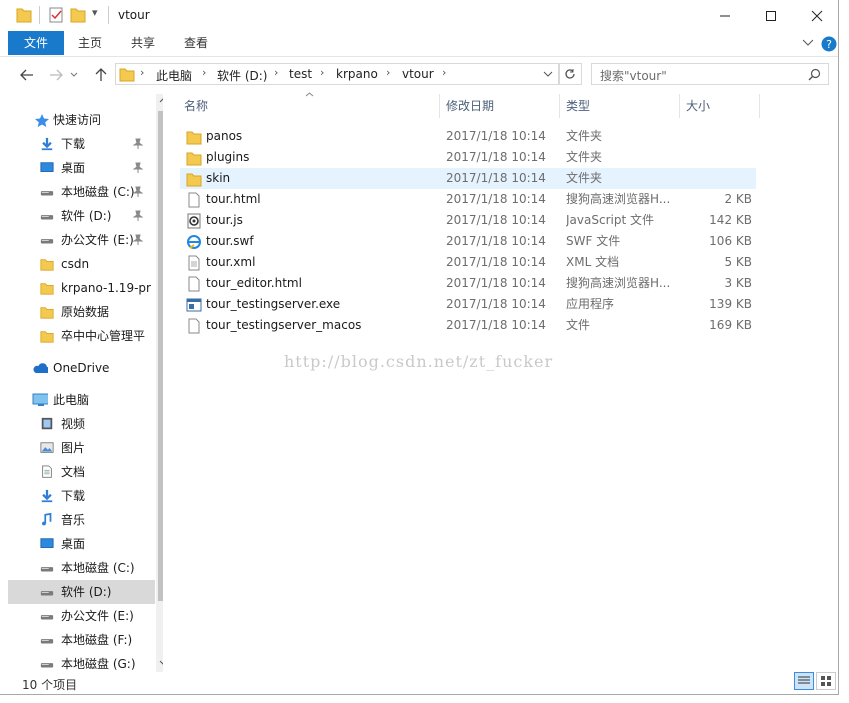 The width and height of the screenshot is (849, 703). What do you see at coordinates (81, 520) in the screenshot?
I see `nav-this-pc-item: 音乐` at bounding box center [81, 520].